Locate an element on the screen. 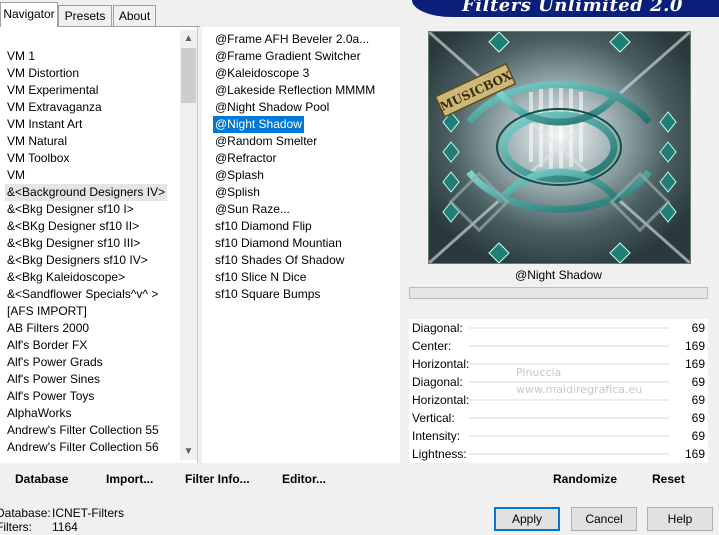  category-item: VM is located at coordinates (16, 175).